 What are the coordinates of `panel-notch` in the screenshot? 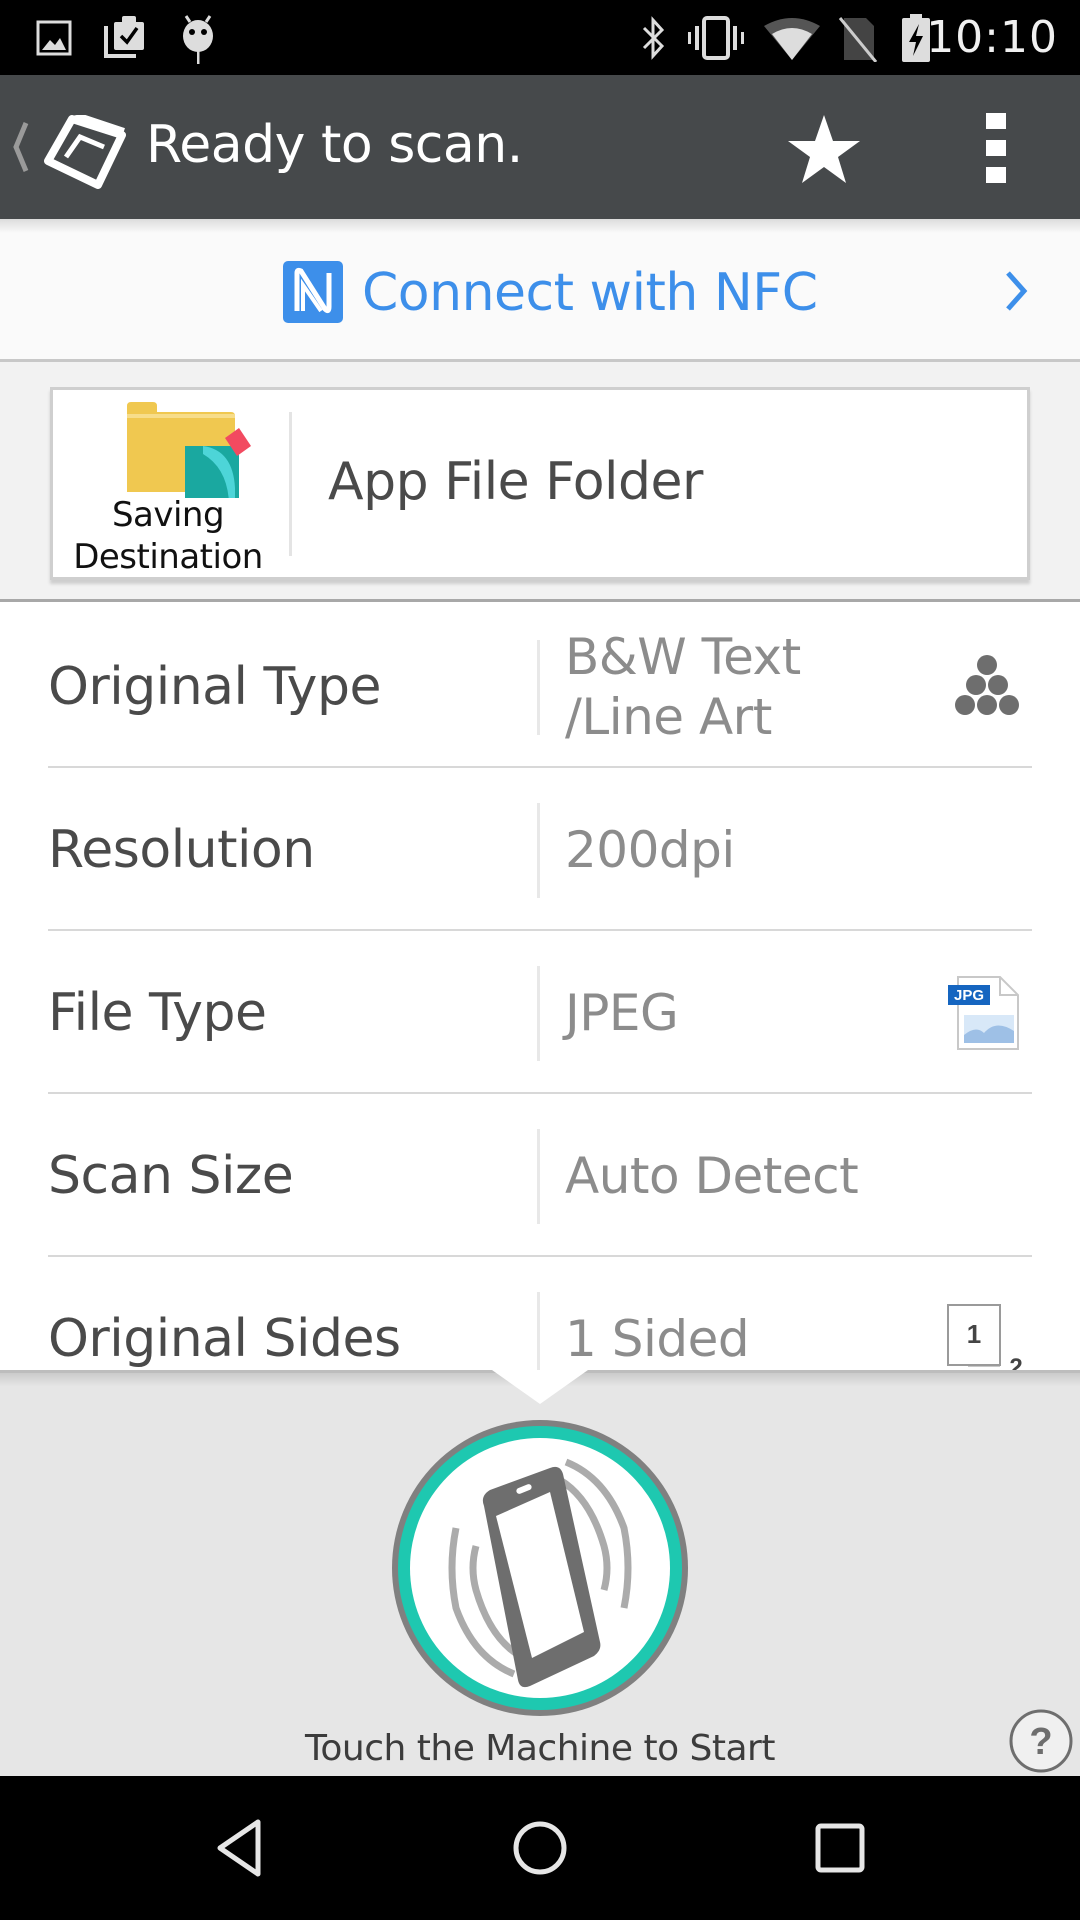 It's located at (540, 1387).